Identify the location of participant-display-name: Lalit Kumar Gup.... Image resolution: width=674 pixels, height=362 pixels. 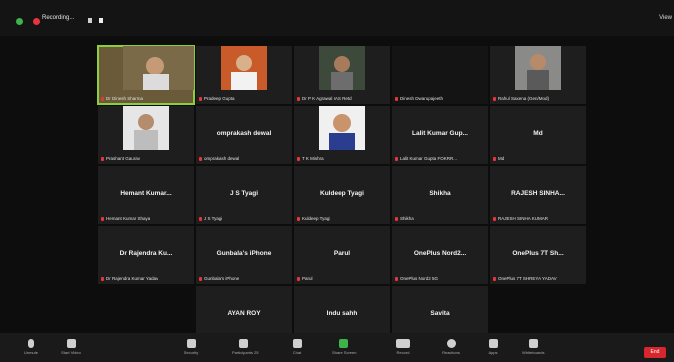
(440, 133).